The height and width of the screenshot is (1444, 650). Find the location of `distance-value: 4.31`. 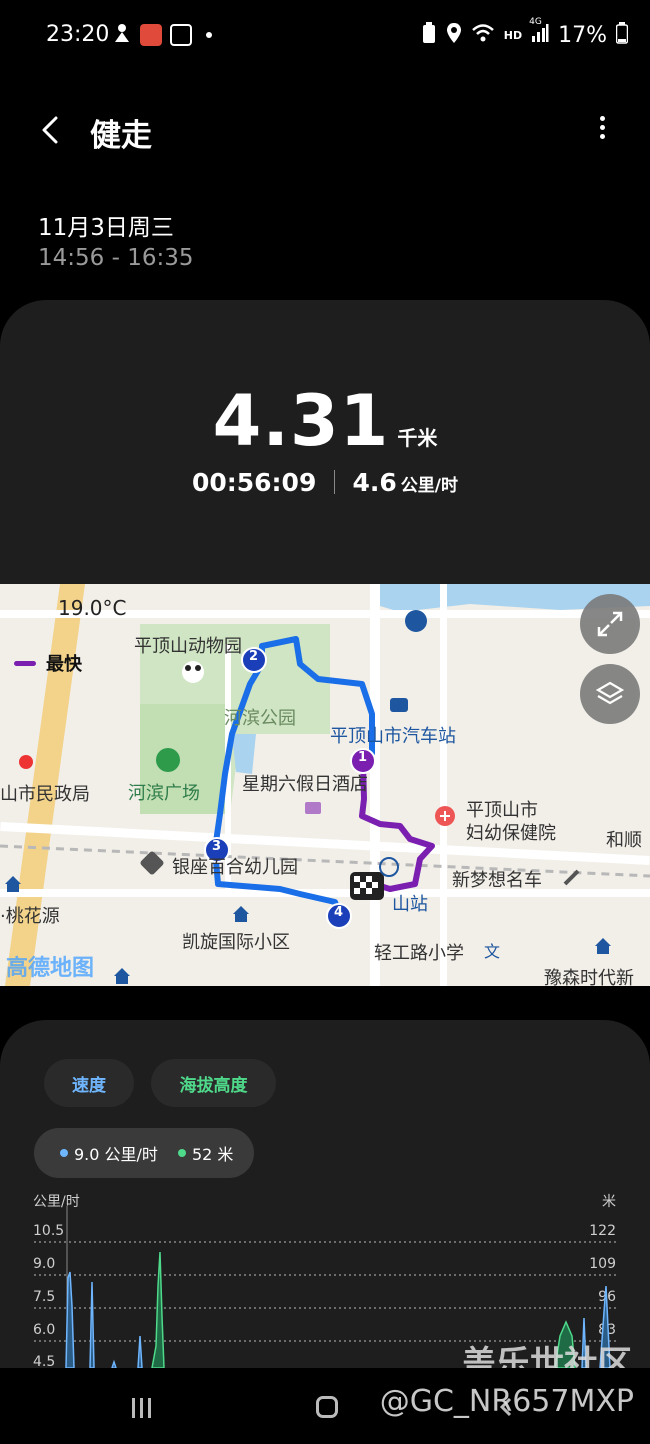

distance-value: 4.31 is located at coordinates (301, 421).